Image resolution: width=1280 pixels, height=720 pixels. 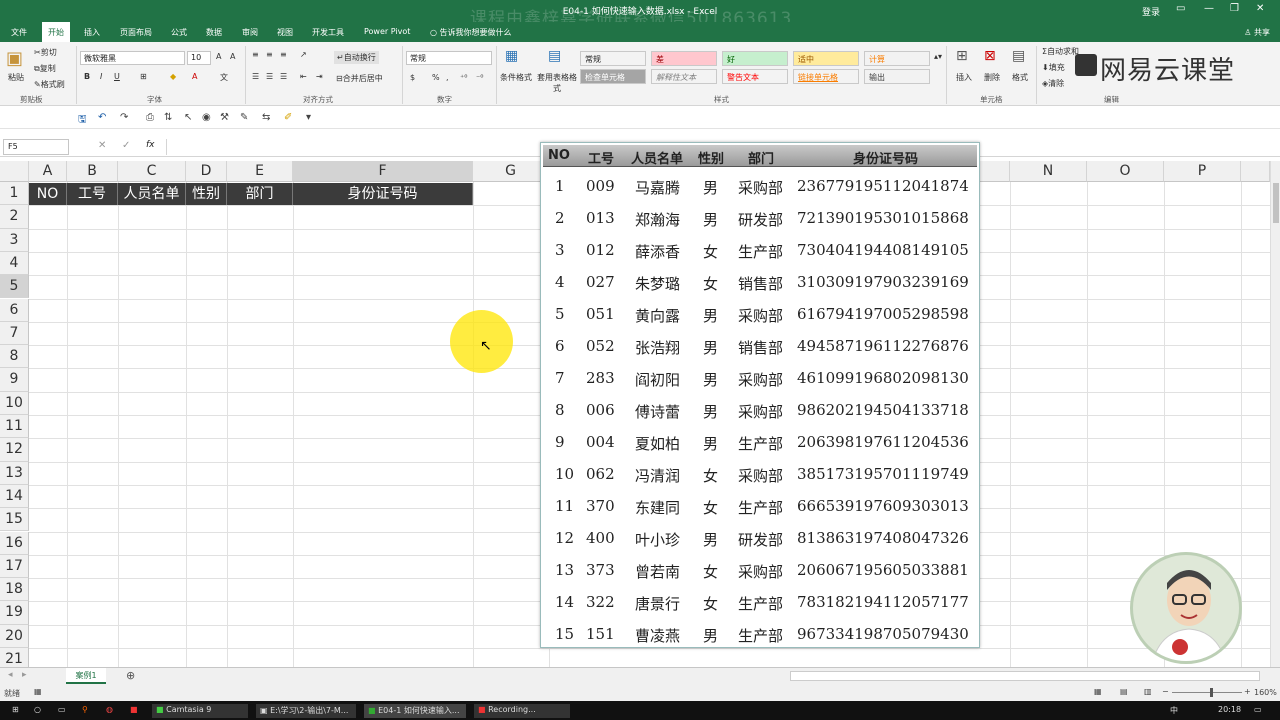 I want to click on start-icon: ⊞, so click(x=15, y=711).